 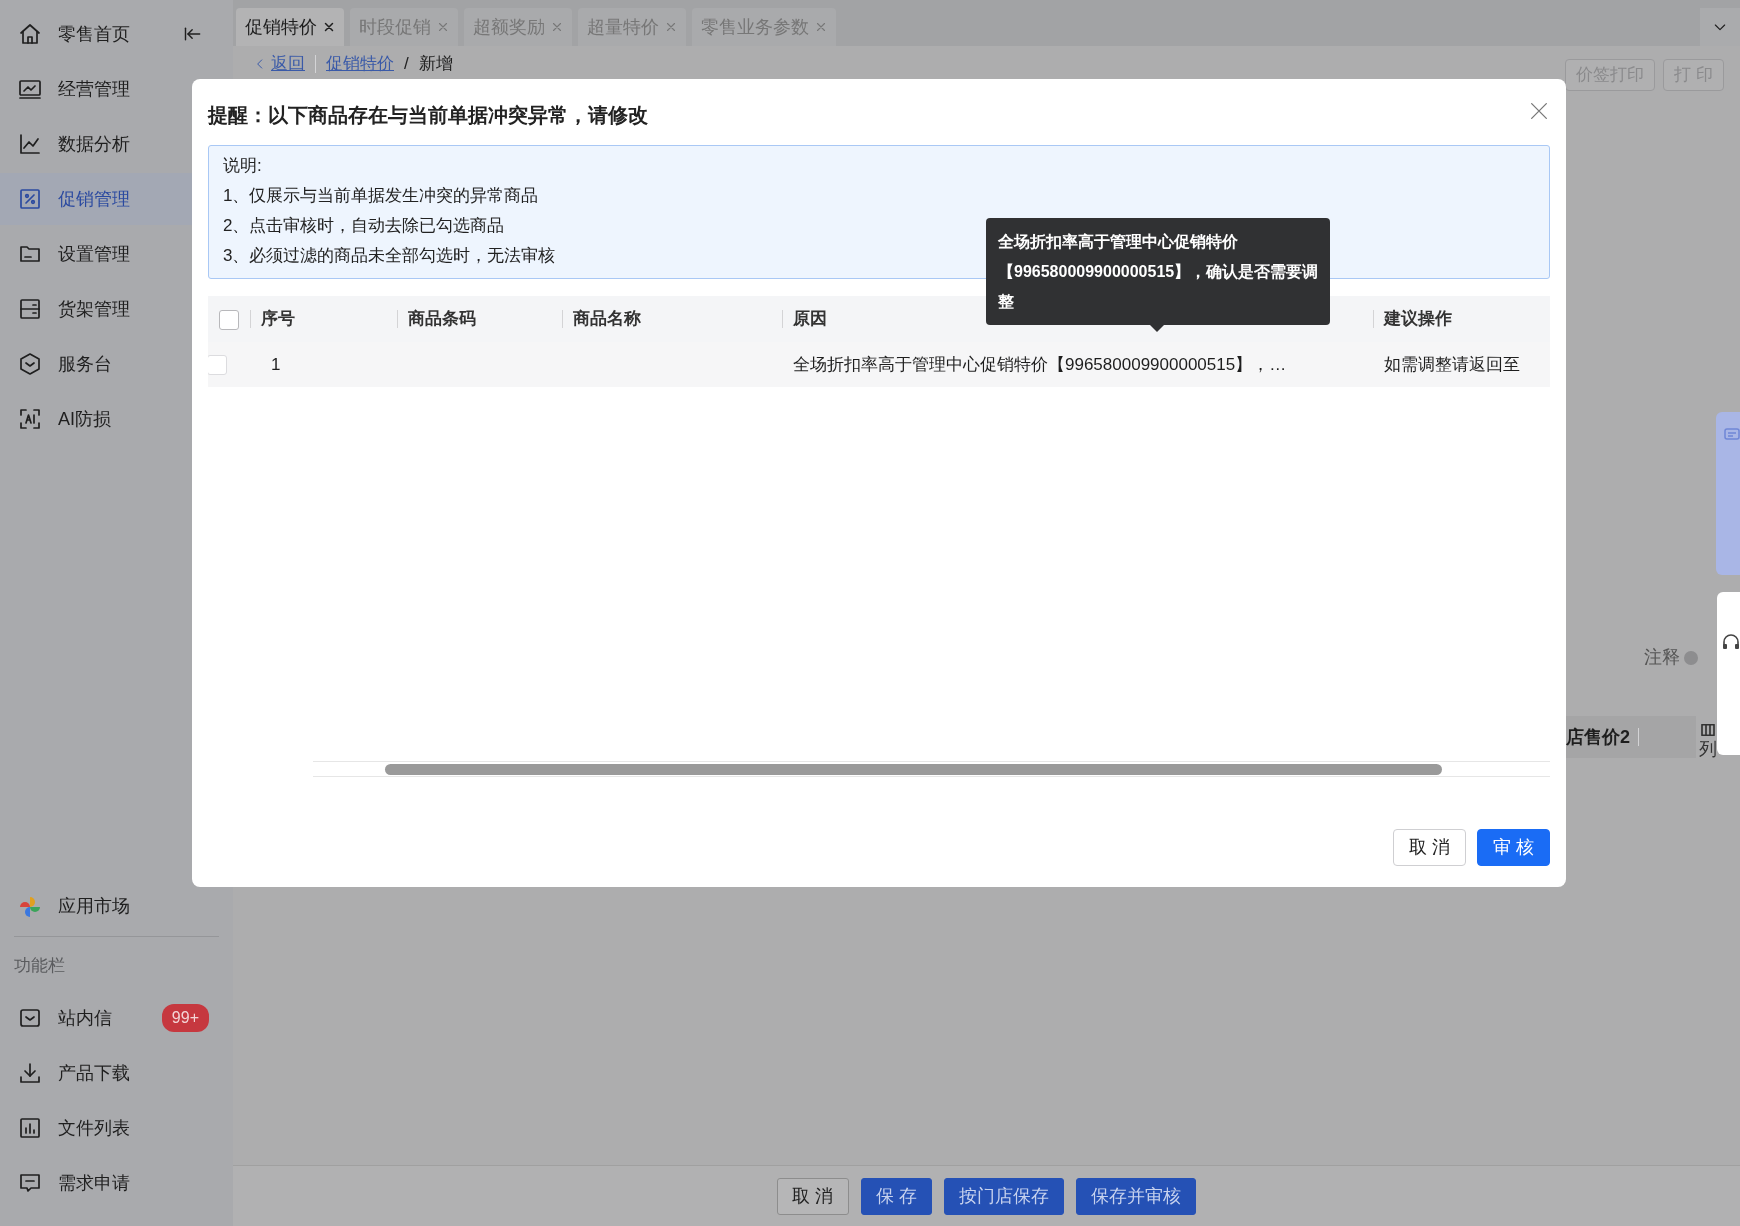 I want to click on dialog-title: 提醒：以下商品存在与当前单据冲突异常，请修改, so click(x=428, y=114).